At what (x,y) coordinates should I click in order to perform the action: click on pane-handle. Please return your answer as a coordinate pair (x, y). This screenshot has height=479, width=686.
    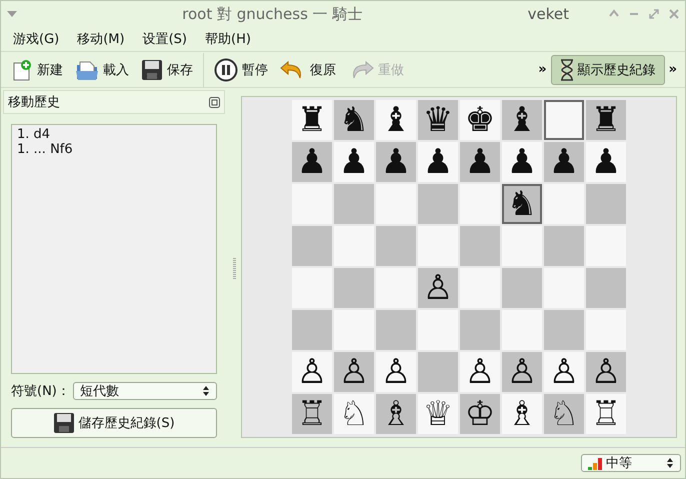
    Looking at the image, I should click on (234, 269).